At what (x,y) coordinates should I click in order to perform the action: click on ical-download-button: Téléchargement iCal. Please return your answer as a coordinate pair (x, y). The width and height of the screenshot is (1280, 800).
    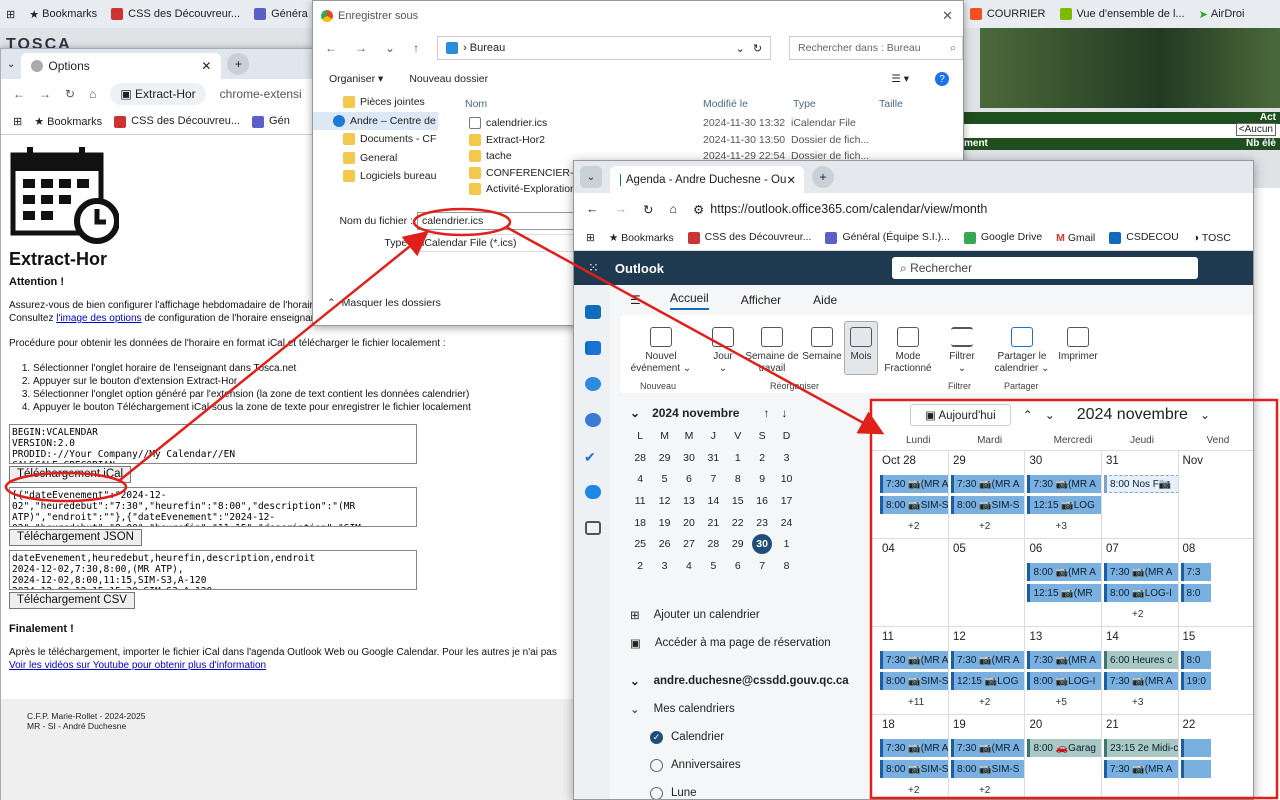
    Looking at the image, I should click on (70, 474).